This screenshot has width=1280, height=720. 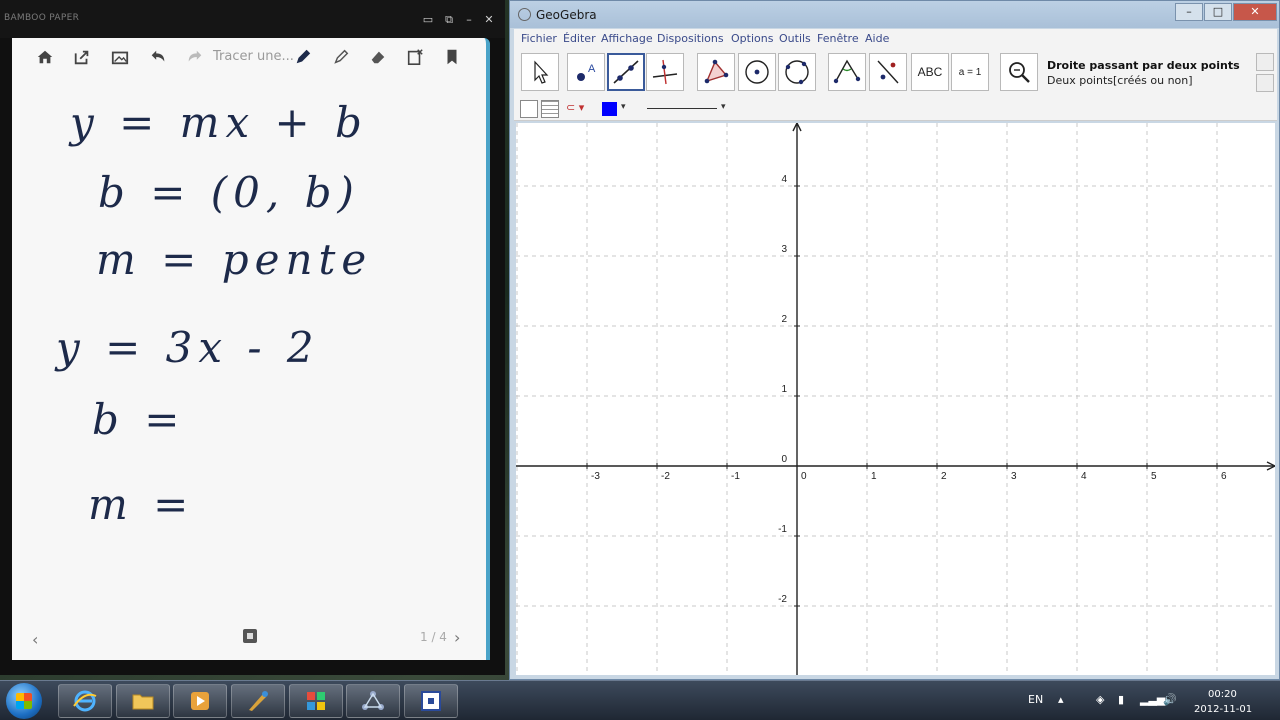 I want to click on text-tool-icon: ABC, so click(x=930, y=72).